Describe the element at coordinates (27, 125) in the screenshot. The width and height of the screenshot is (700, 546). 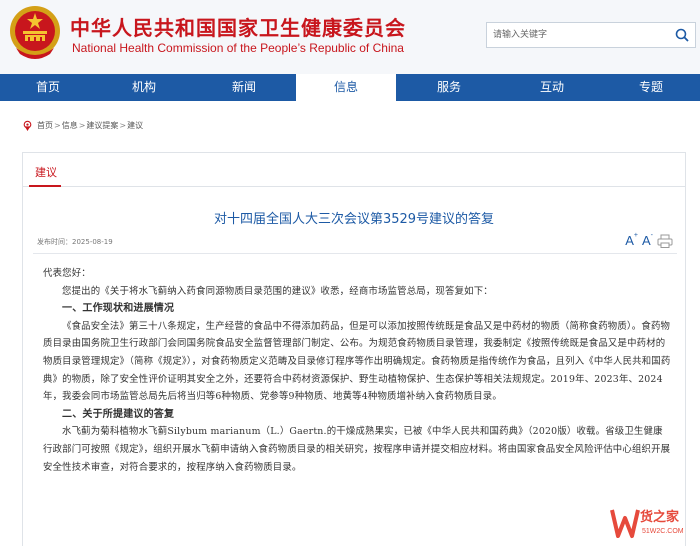
I see `home-icon` at that location.